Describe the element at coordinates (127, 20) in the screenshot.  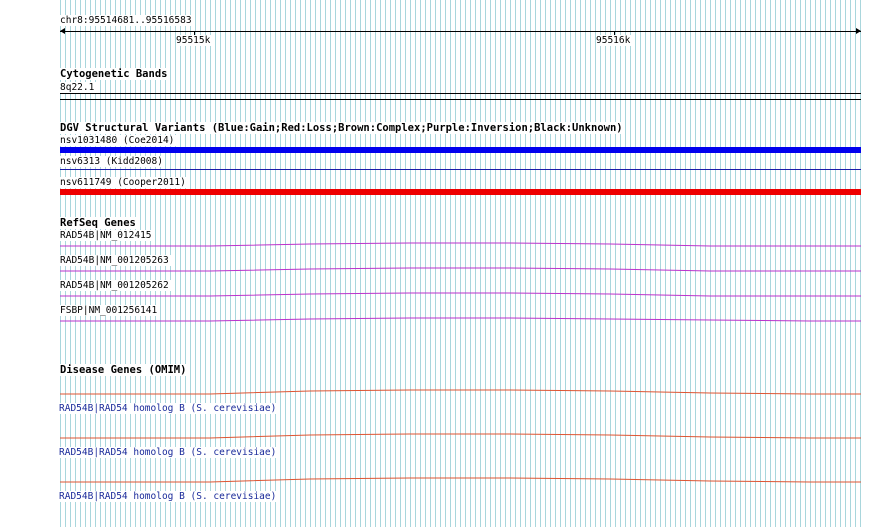
I see `ruler-location: chr8:95514681..95516583` at that location.